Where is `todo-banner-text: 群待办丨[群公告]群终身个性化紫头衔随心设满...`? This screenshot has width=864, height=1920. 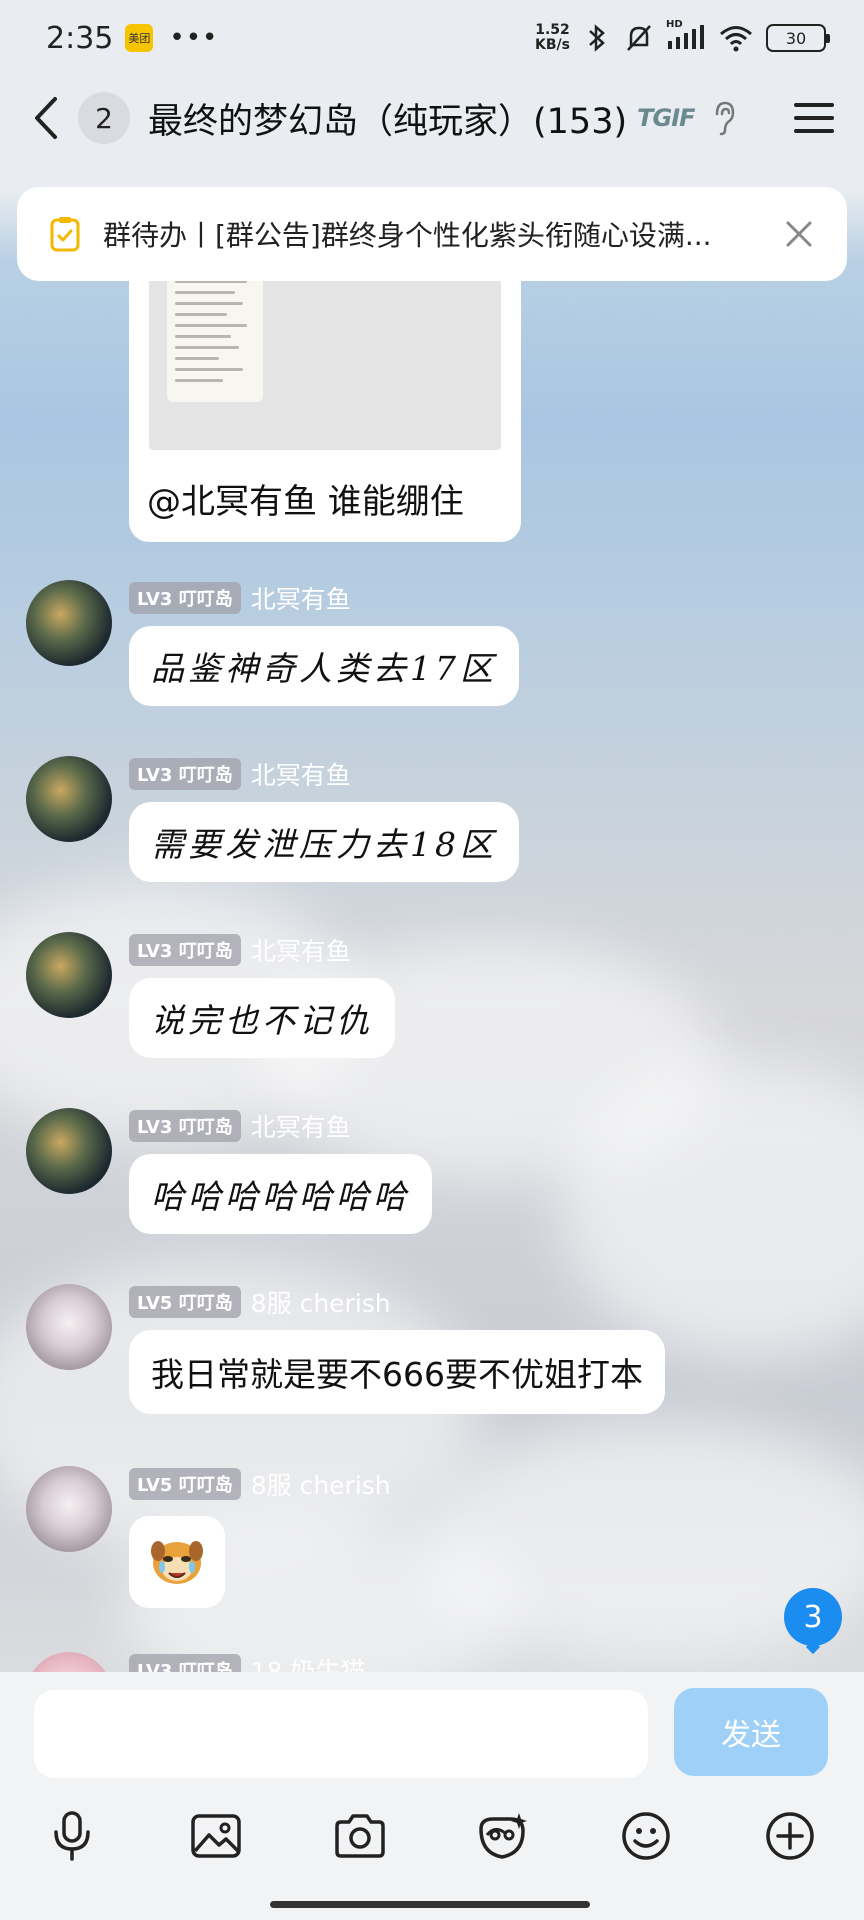
todo-banner-text: 群待办丨[群公告]群终身个性化紫头衔随心设满... is located at coordinates (431, 234).